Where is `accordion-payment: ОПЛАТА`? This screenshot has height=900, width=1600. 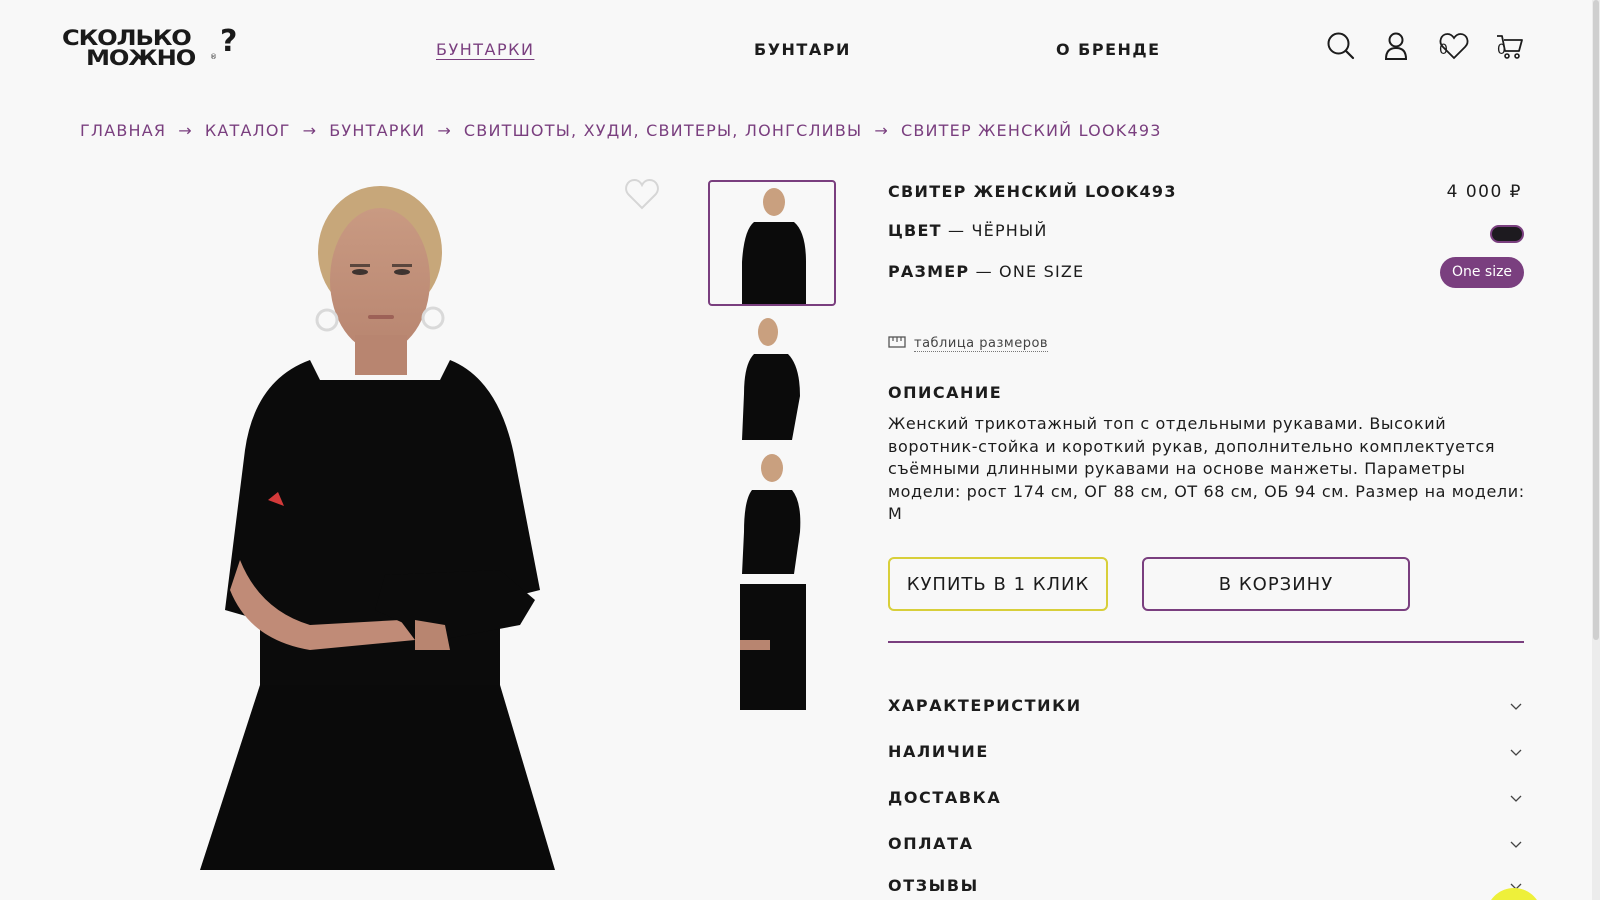 accordion-payment: ОПЛАТА is located at coordinates (1206, 844).